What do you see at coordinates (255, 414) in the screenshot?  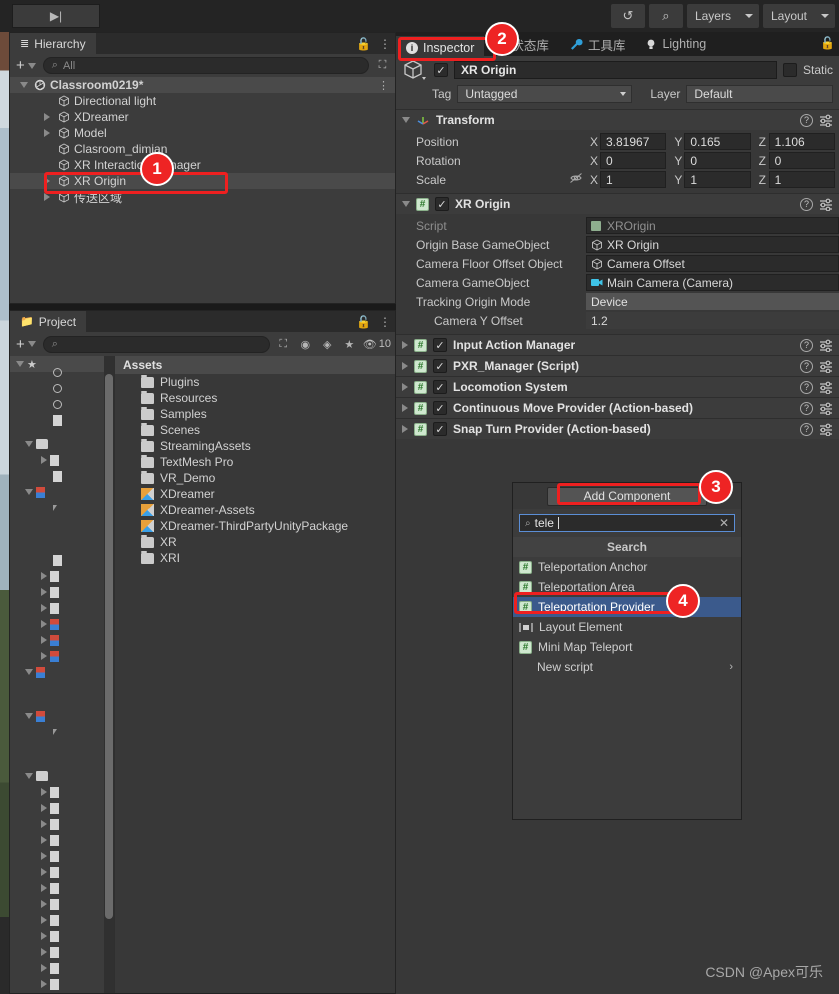 I see `project-asset-row: Samples` at bounding box center [255, 414].